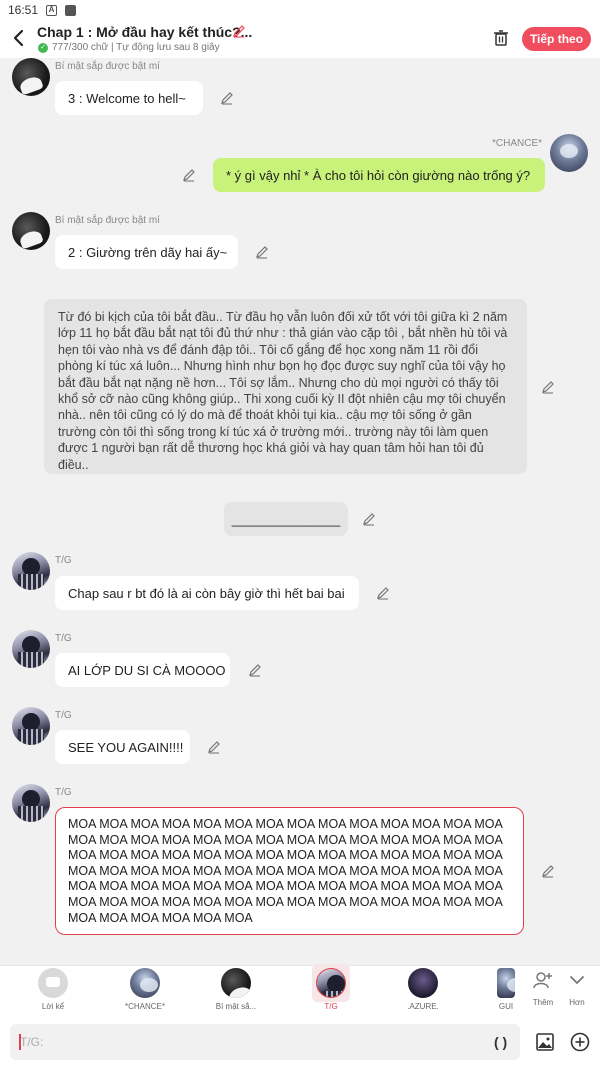 This screenshot has width=600, height=1067. I want to click on message-input, so click(265, 1042).